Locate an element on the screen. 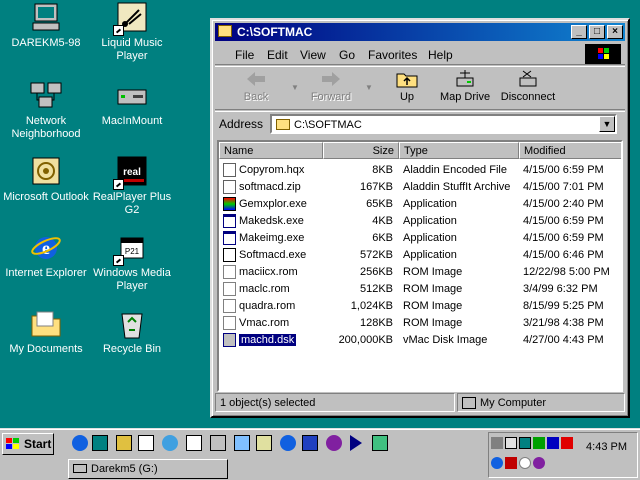 The image size is (640, 480). desktop-icon-label: MacInMount is located at coordinates (132, 121).